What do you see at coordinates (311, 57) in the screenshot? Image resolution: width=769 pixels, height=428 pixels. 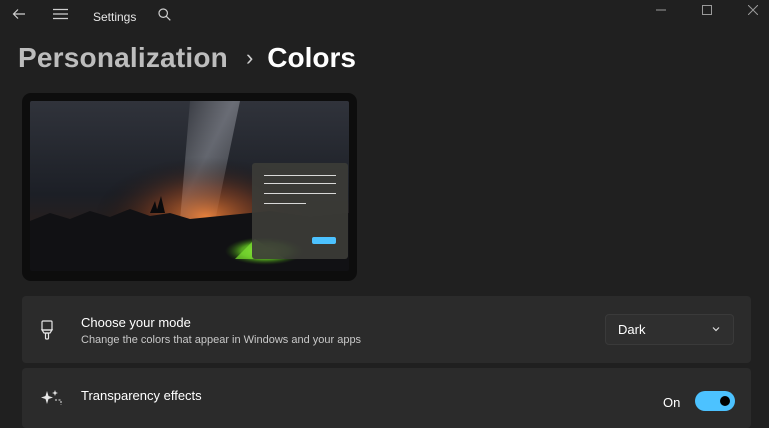 I see `page-title: Colors` at bounding box center [311, 57].